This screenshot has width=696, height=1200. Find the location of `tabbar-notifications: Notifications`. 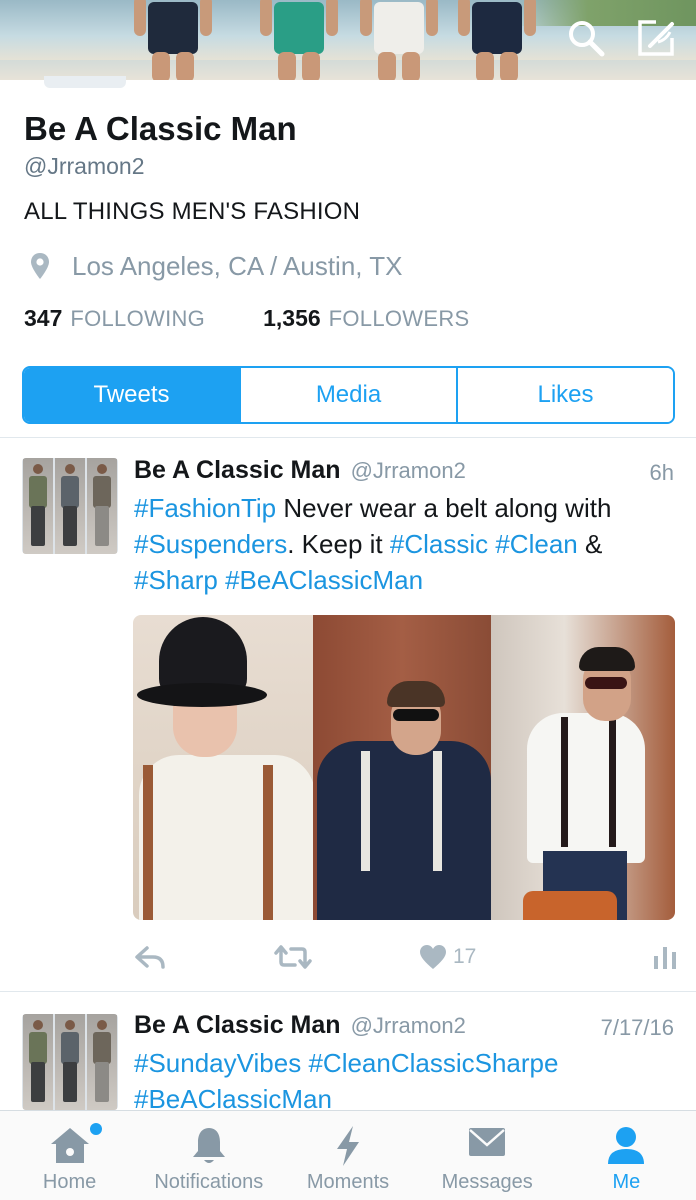

tabbar-notifications: Notifications is located at coordinates (208, 1155).